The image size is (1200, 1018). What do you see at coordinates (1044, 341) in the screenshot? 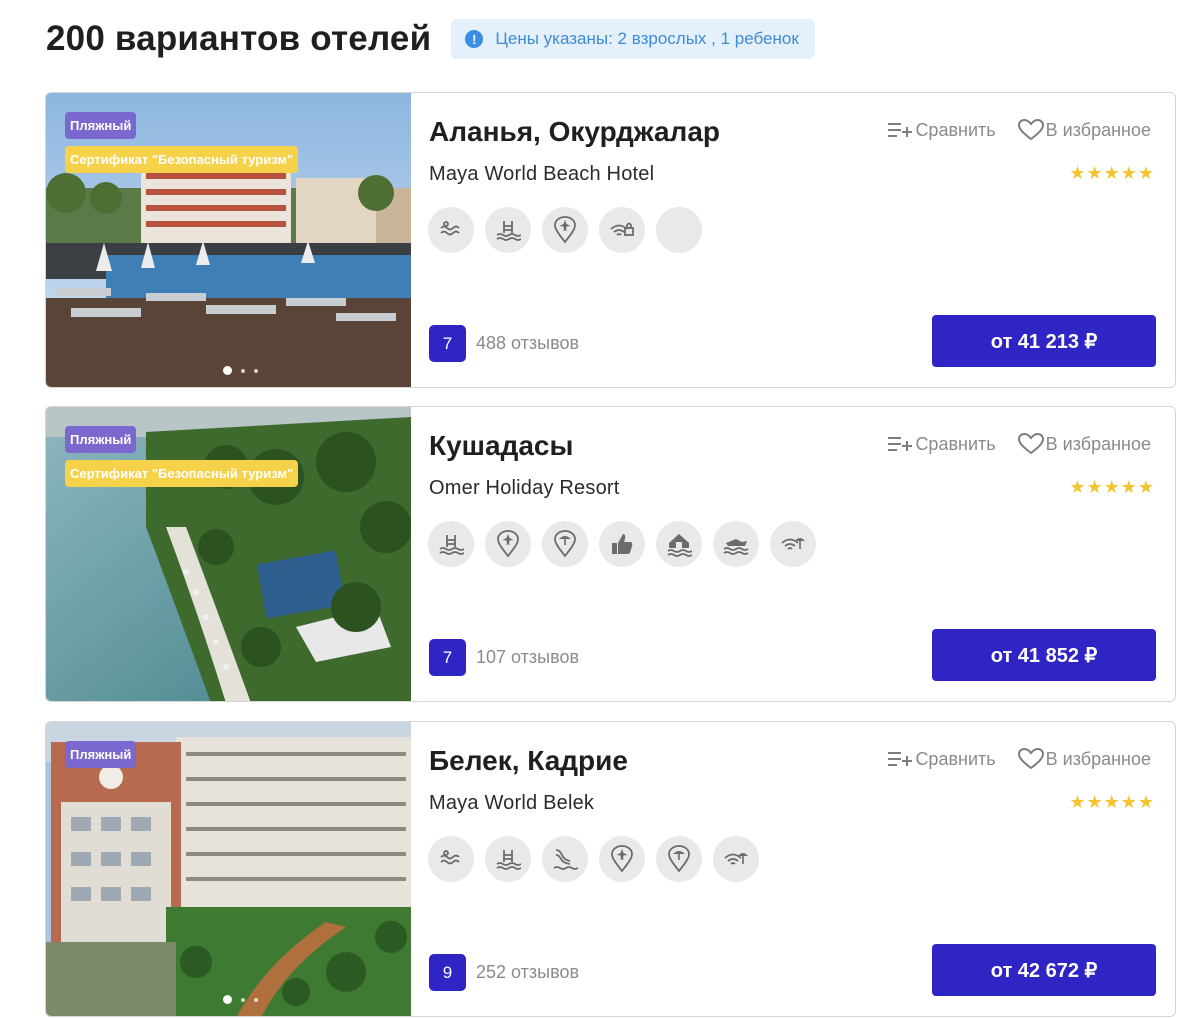
I see `price-button: от 41 213 ₽` at bounding box center [1044, 341].